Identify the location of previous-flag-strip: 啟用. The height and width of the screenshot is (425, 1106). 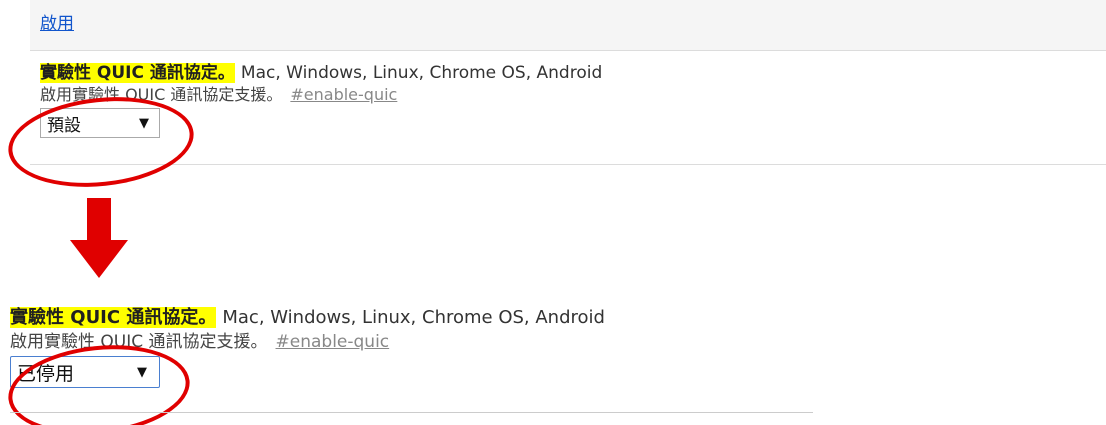
(568, 25).